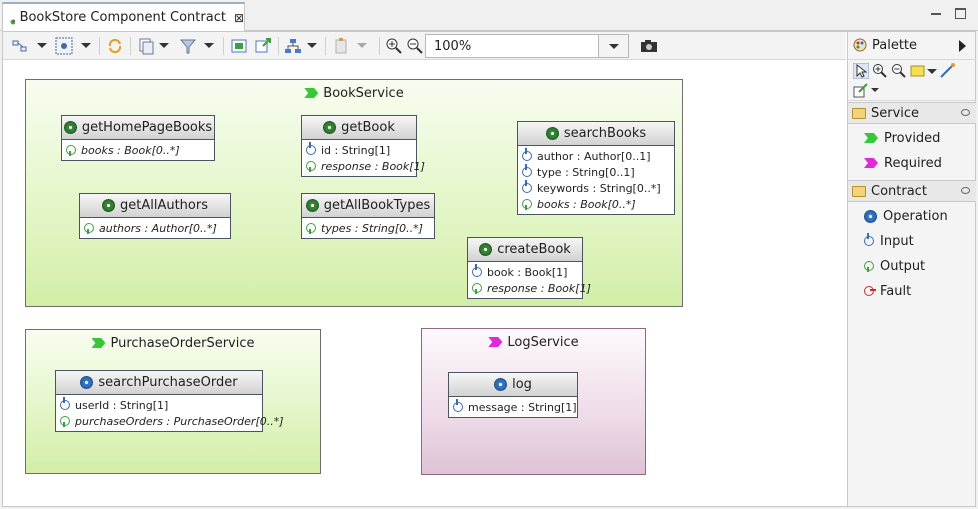 Image resolution: width=978 pixels, height=509 pixels. What do you see at coordinates (596, 156) in the screenshot?
I see `parameter-input: author : Author[0..1]` at bounding box center [596, 156].